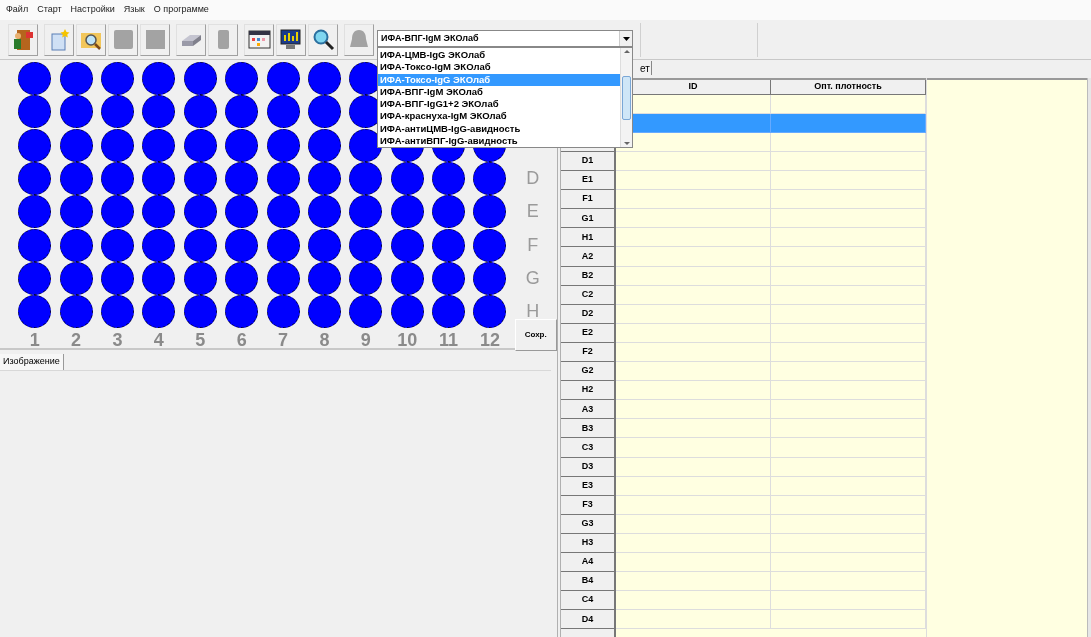 The image size is (1091, 637). What do you see at coordinates (430, 38) in the screenshot?
I see `dropdown-value: ИФА-ВПГ-IgM ЭКОлаб` at bounding box center [430, 38].